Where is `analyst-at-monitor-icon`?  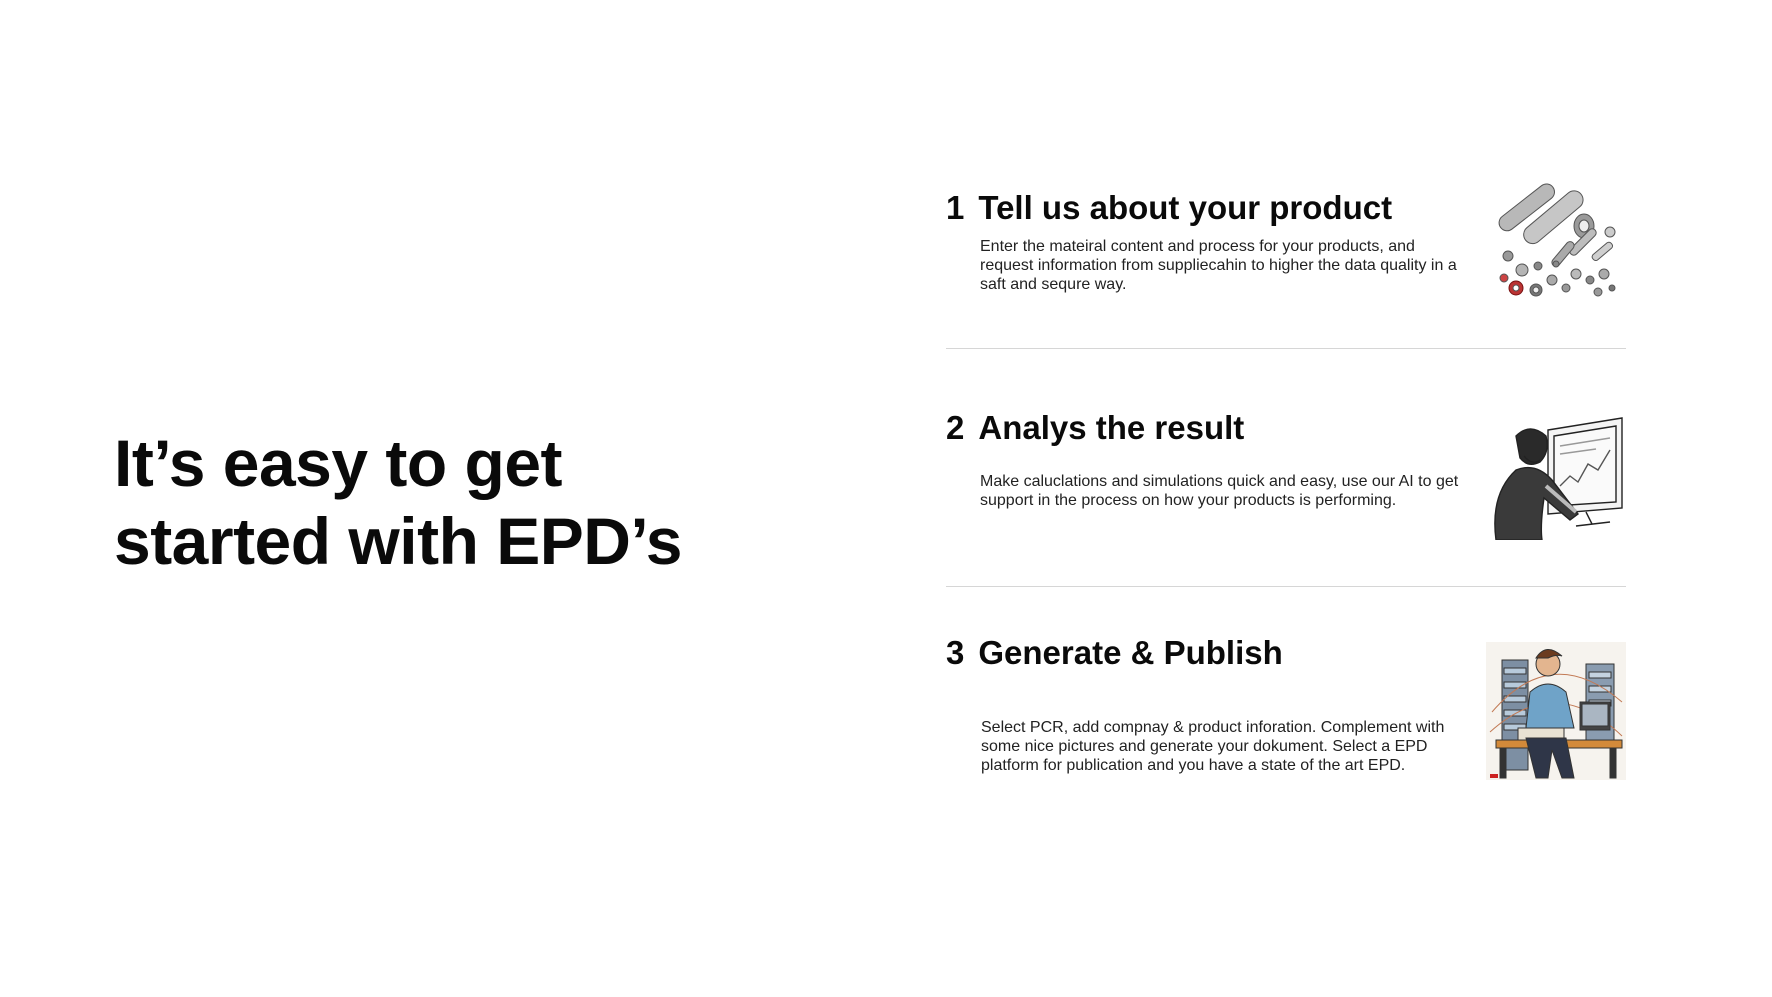 analyst-at-monitor-icon is located at coordinates (1556, 478).